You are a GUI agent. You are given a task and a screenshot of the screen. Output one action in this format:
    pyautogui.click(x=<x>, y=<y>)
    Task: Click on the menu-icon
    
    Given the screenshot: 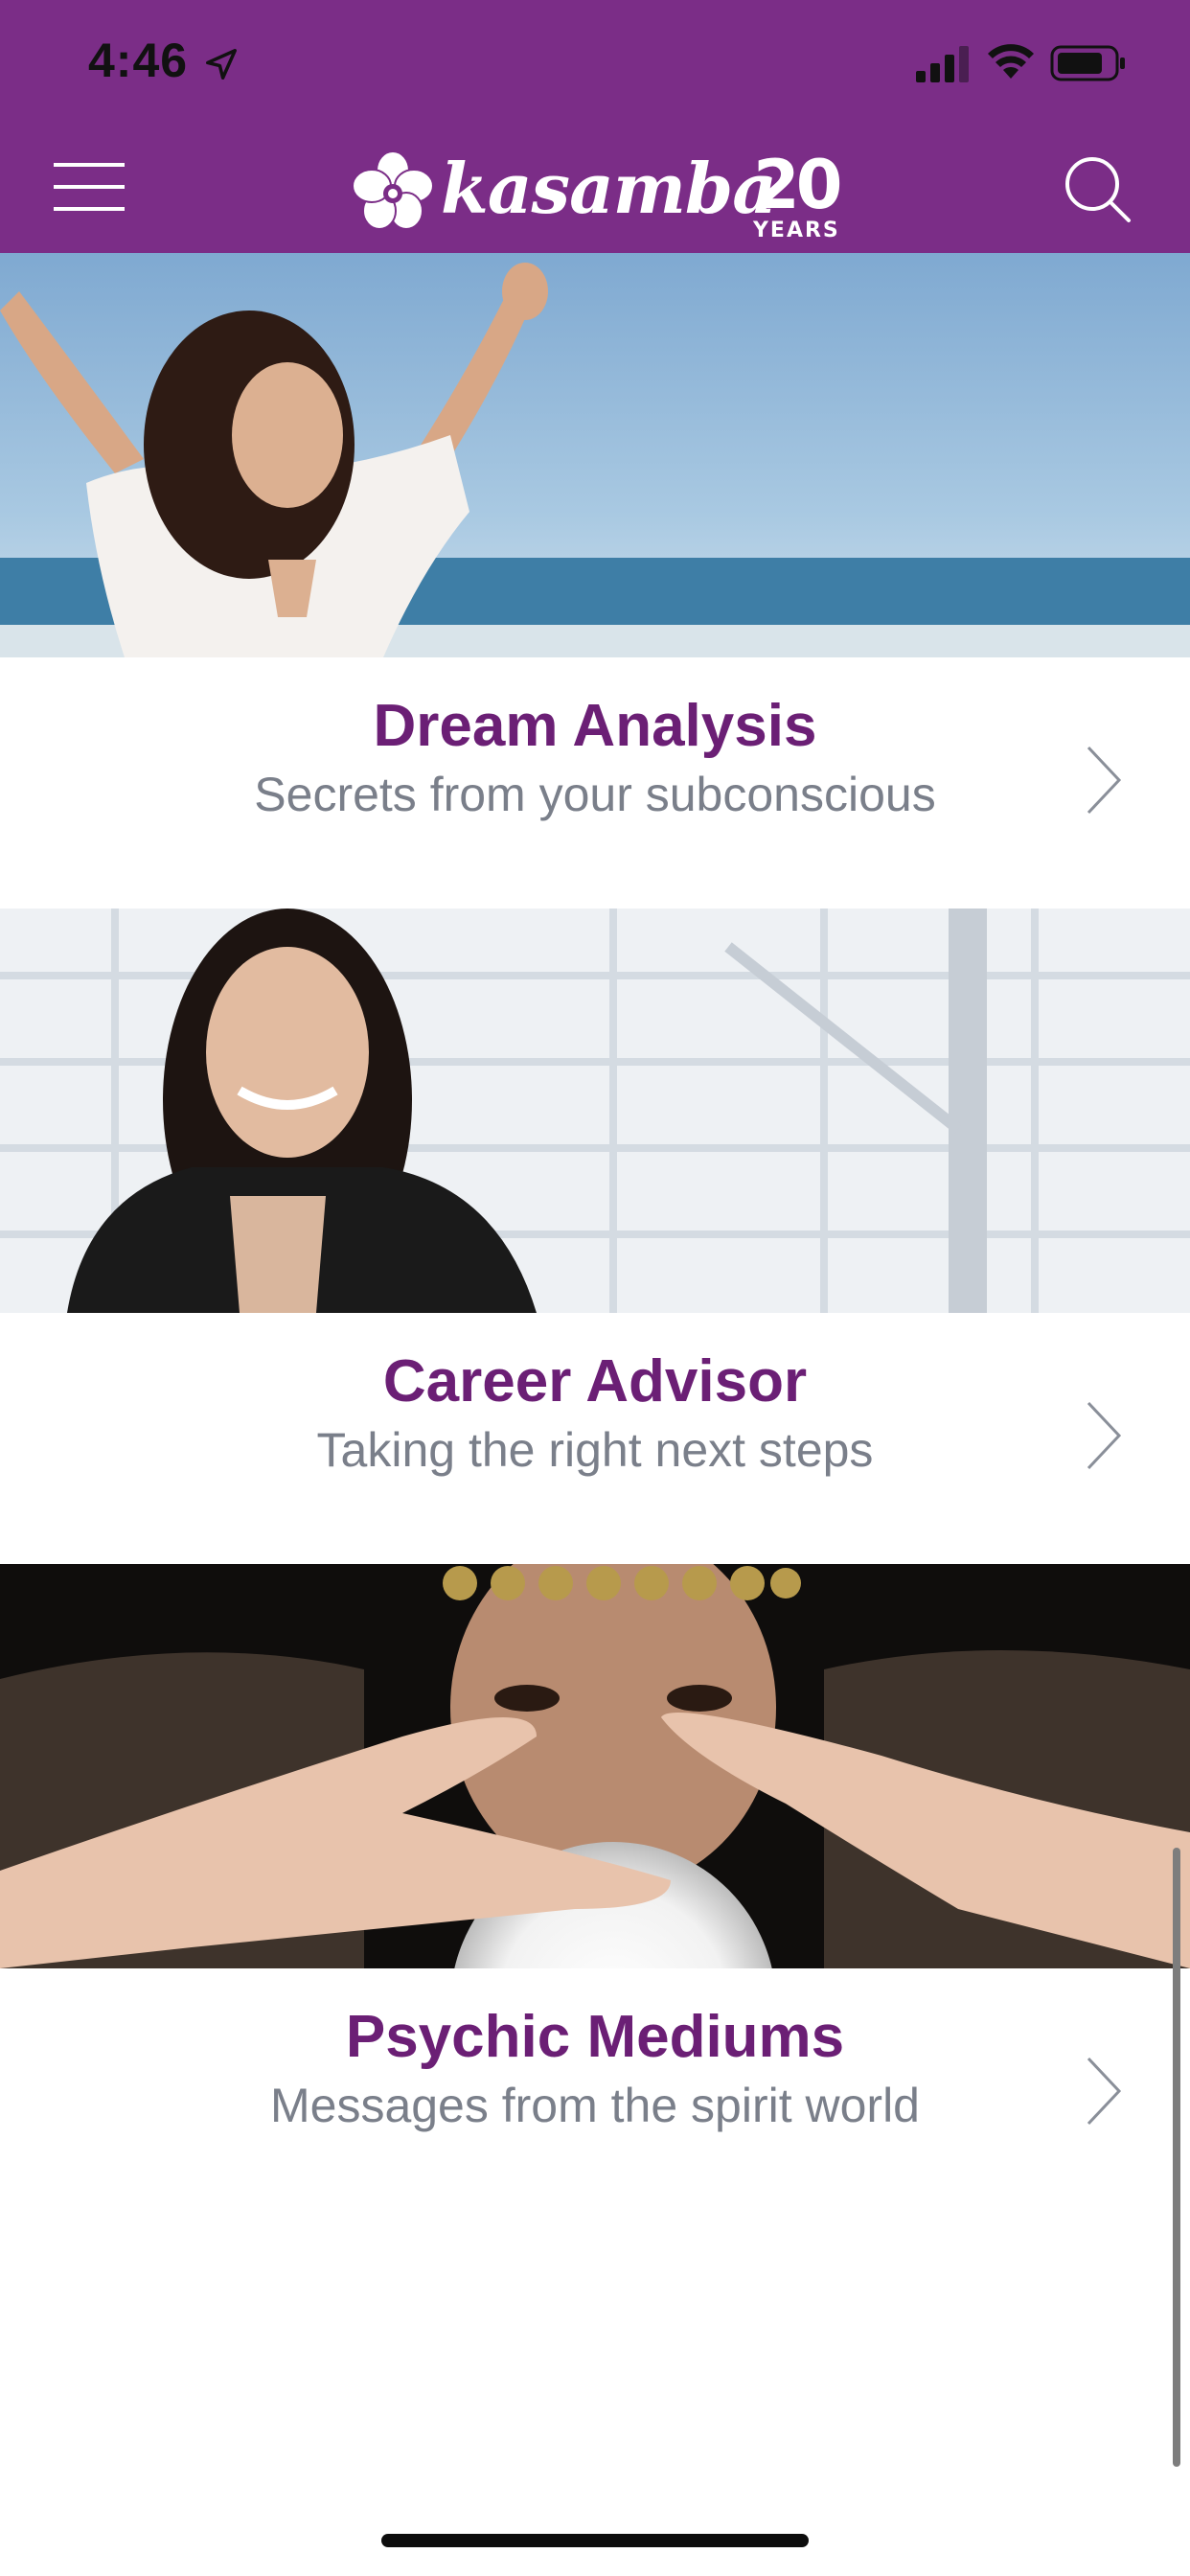 What is the action you would take?
    pyautogui.click(x=89, y=187)
    